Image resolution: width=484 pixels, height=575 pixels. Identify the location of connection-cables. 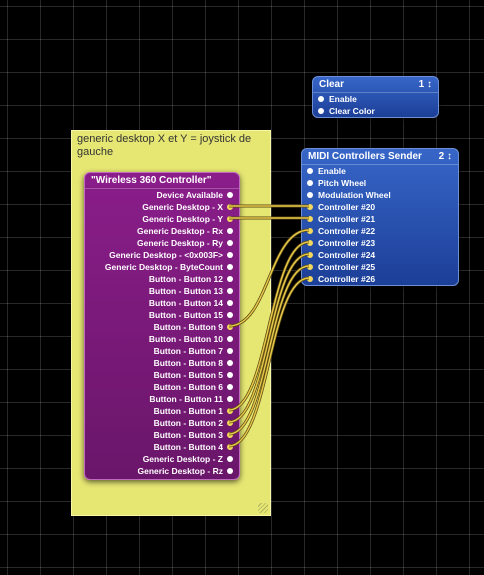
(269, 326).